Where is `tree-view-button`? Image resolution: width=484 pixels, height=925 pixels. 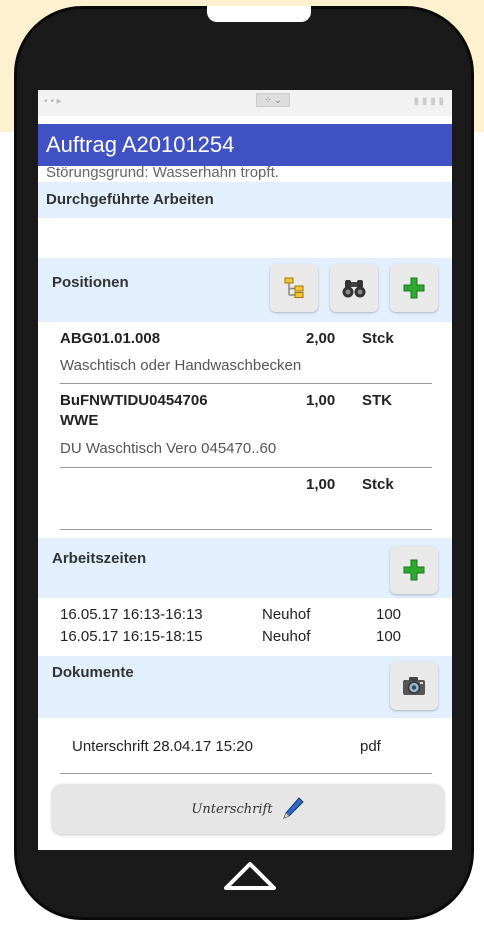
tree-view-button is located at coordinates (294, 288).